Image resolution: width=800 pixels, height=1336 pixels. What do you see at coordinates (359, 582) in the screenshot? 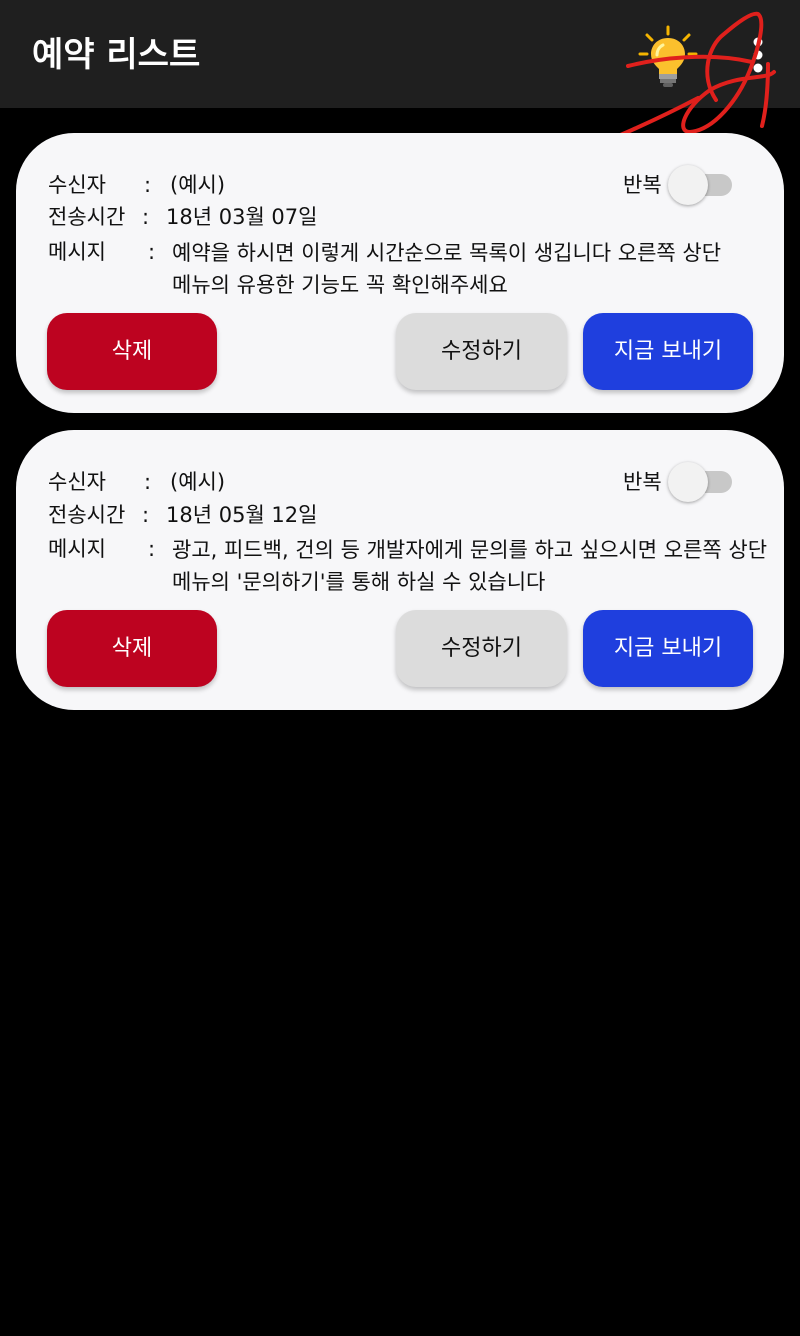
I see `message-line: 메뉴의 '문의하기'를 통해 하실 수 있습니다` at bounding box center [359, 582].